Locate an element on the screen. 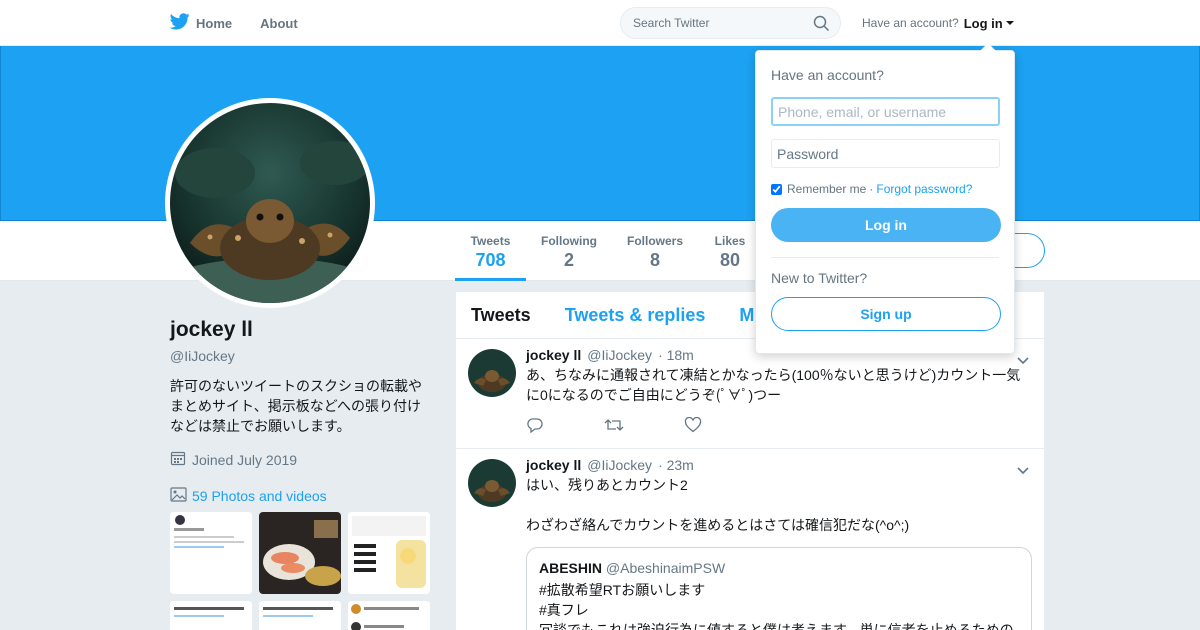  stat-following: Following 2 is located at coordinates (569, 251).